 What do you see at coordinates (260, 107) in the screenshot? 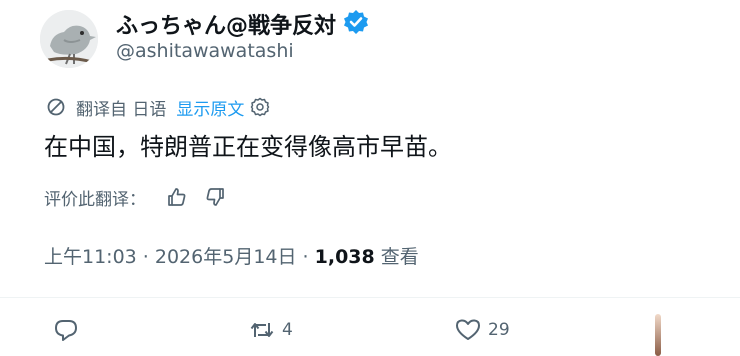
I see `gear-icon` at bounding box center [260, 107].